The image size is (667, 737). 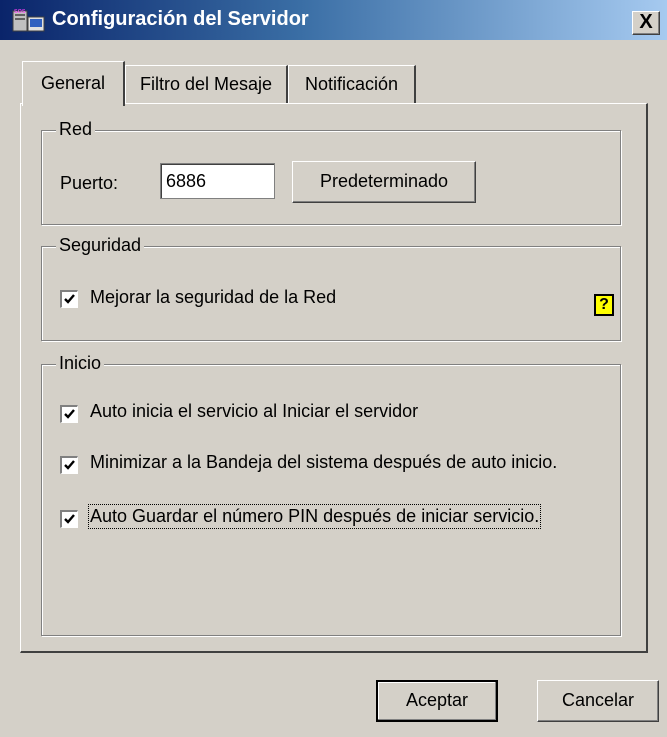 What do you see at coordinates (180, 19) in the screenshot?
I see `window-title: Configuración del Servidor` at bounding box center [180, 19].